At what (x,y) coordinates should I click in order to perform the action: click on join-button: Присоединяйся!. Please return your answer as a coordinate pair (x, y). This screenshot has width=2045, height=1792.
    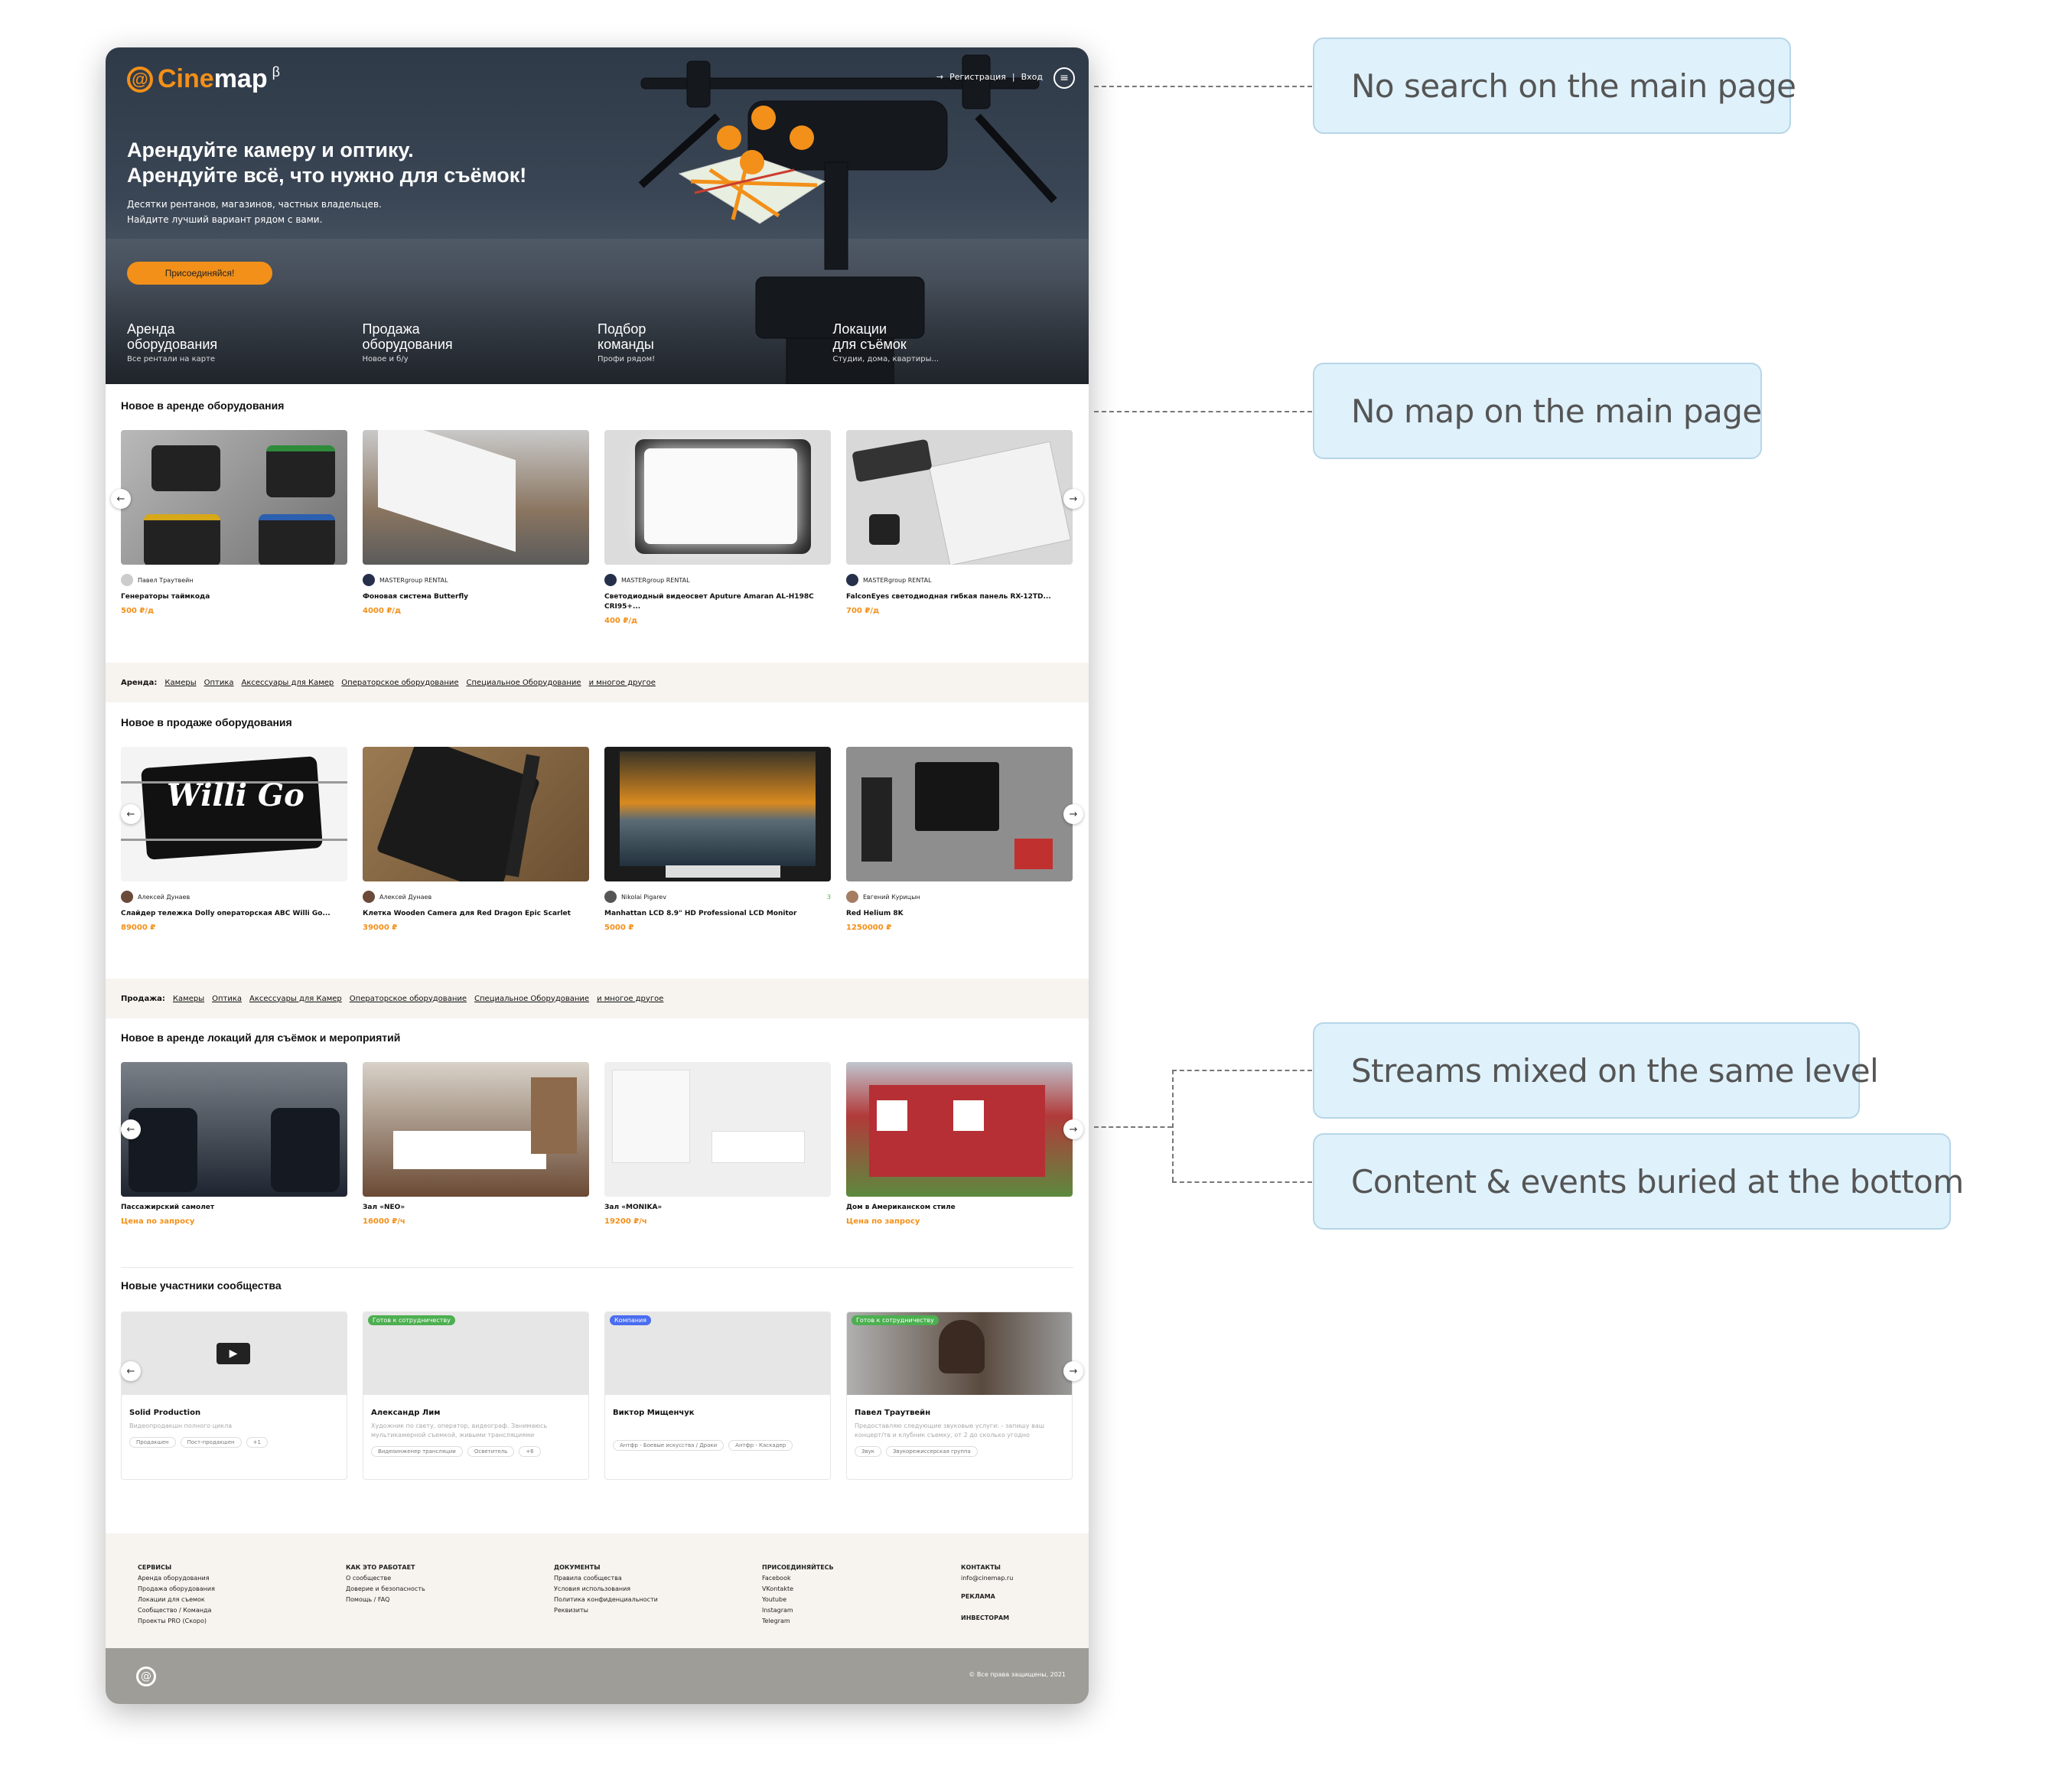
    Looking at the image, I should click on (200, 273).